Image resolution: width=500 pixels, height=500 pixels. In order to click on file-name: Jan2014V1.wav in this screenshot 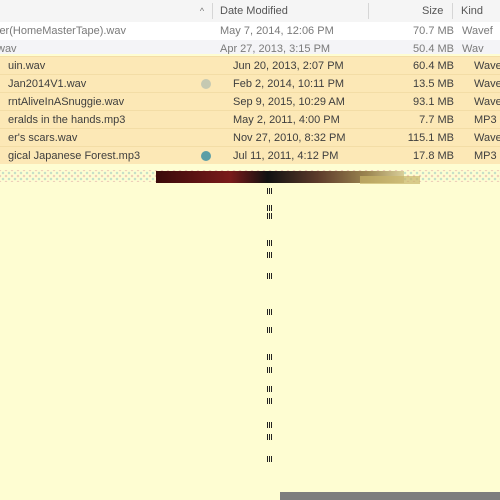, I will do `click(47, 84)`.